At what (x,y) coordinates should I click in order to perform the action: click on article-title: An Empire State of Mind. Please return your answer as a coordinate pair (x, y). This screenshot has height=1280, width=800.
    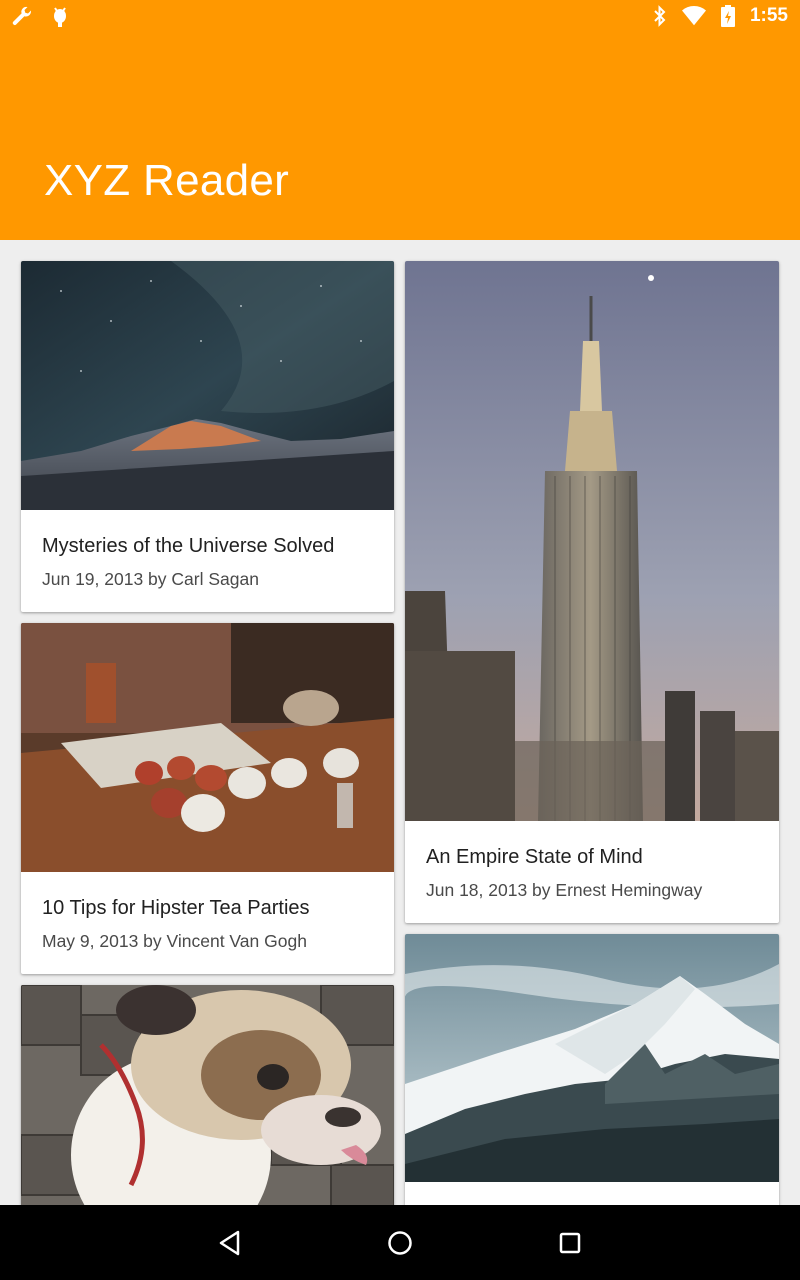
    Looking at the image, I should click on (534, 857).